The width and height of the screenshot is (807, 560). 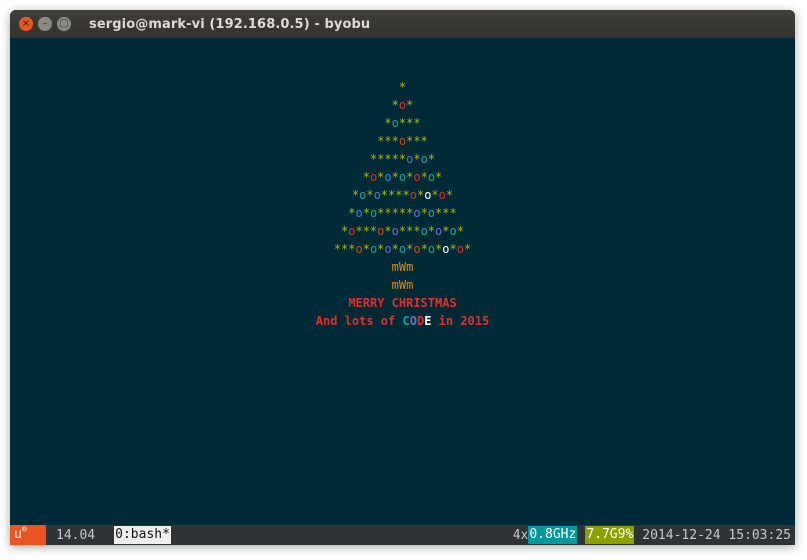 I want to click on tree-row: *o***o*o***o*o*o*, so click(x=402, y=231).